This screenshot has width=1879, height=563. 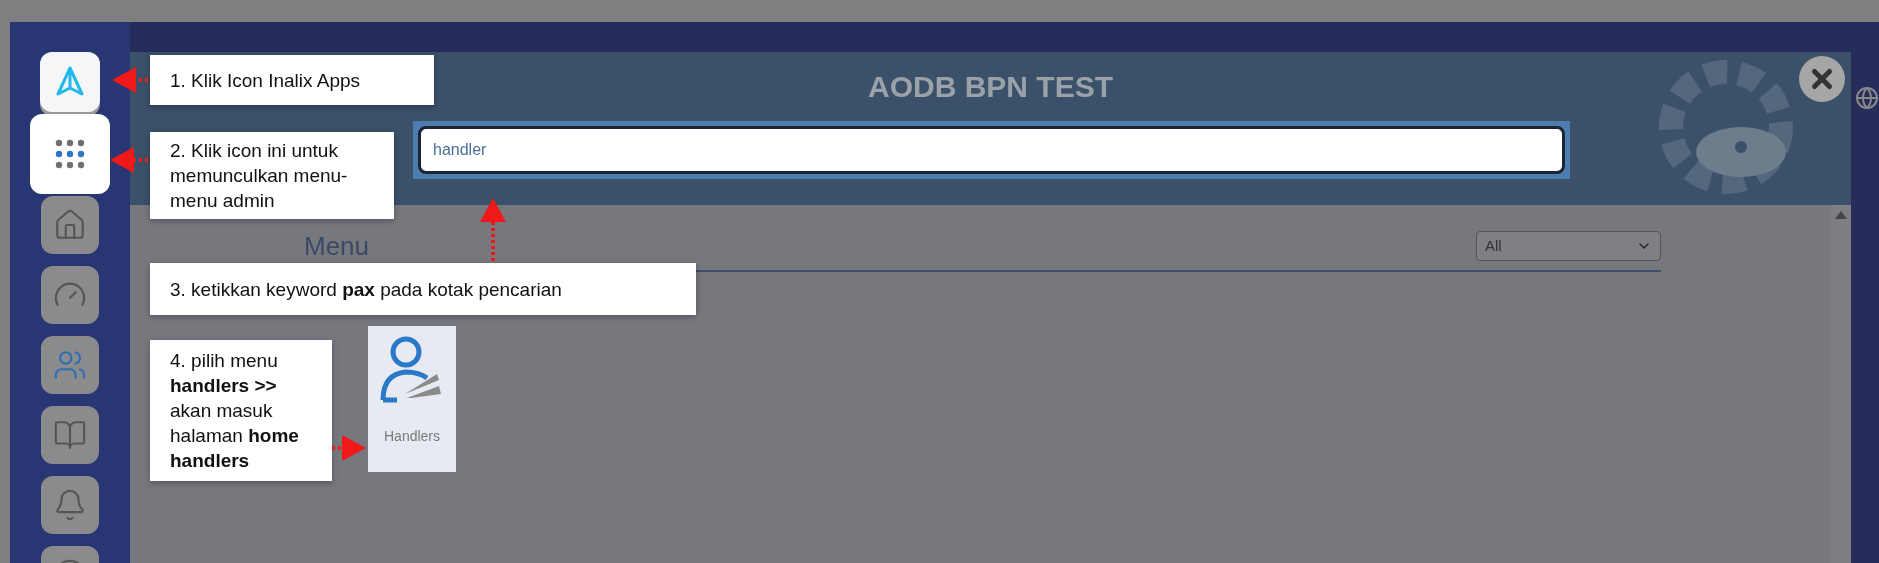 I want to click on home-icon, so click(x=70, y=225).